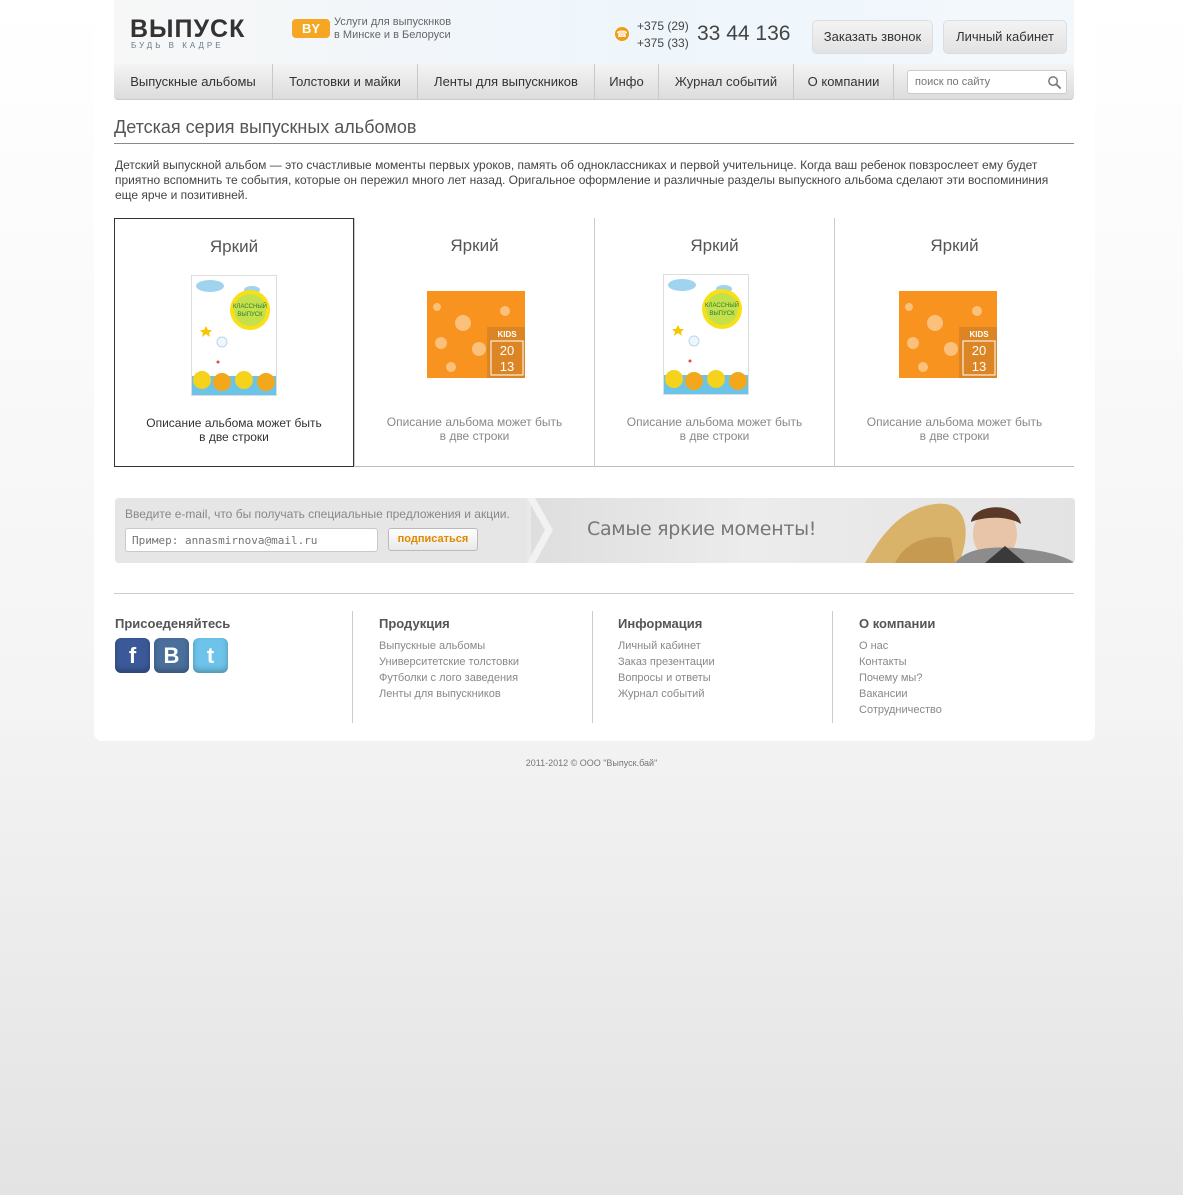  I want to click on footer-link: Личный кабинет, so click(725, 646).